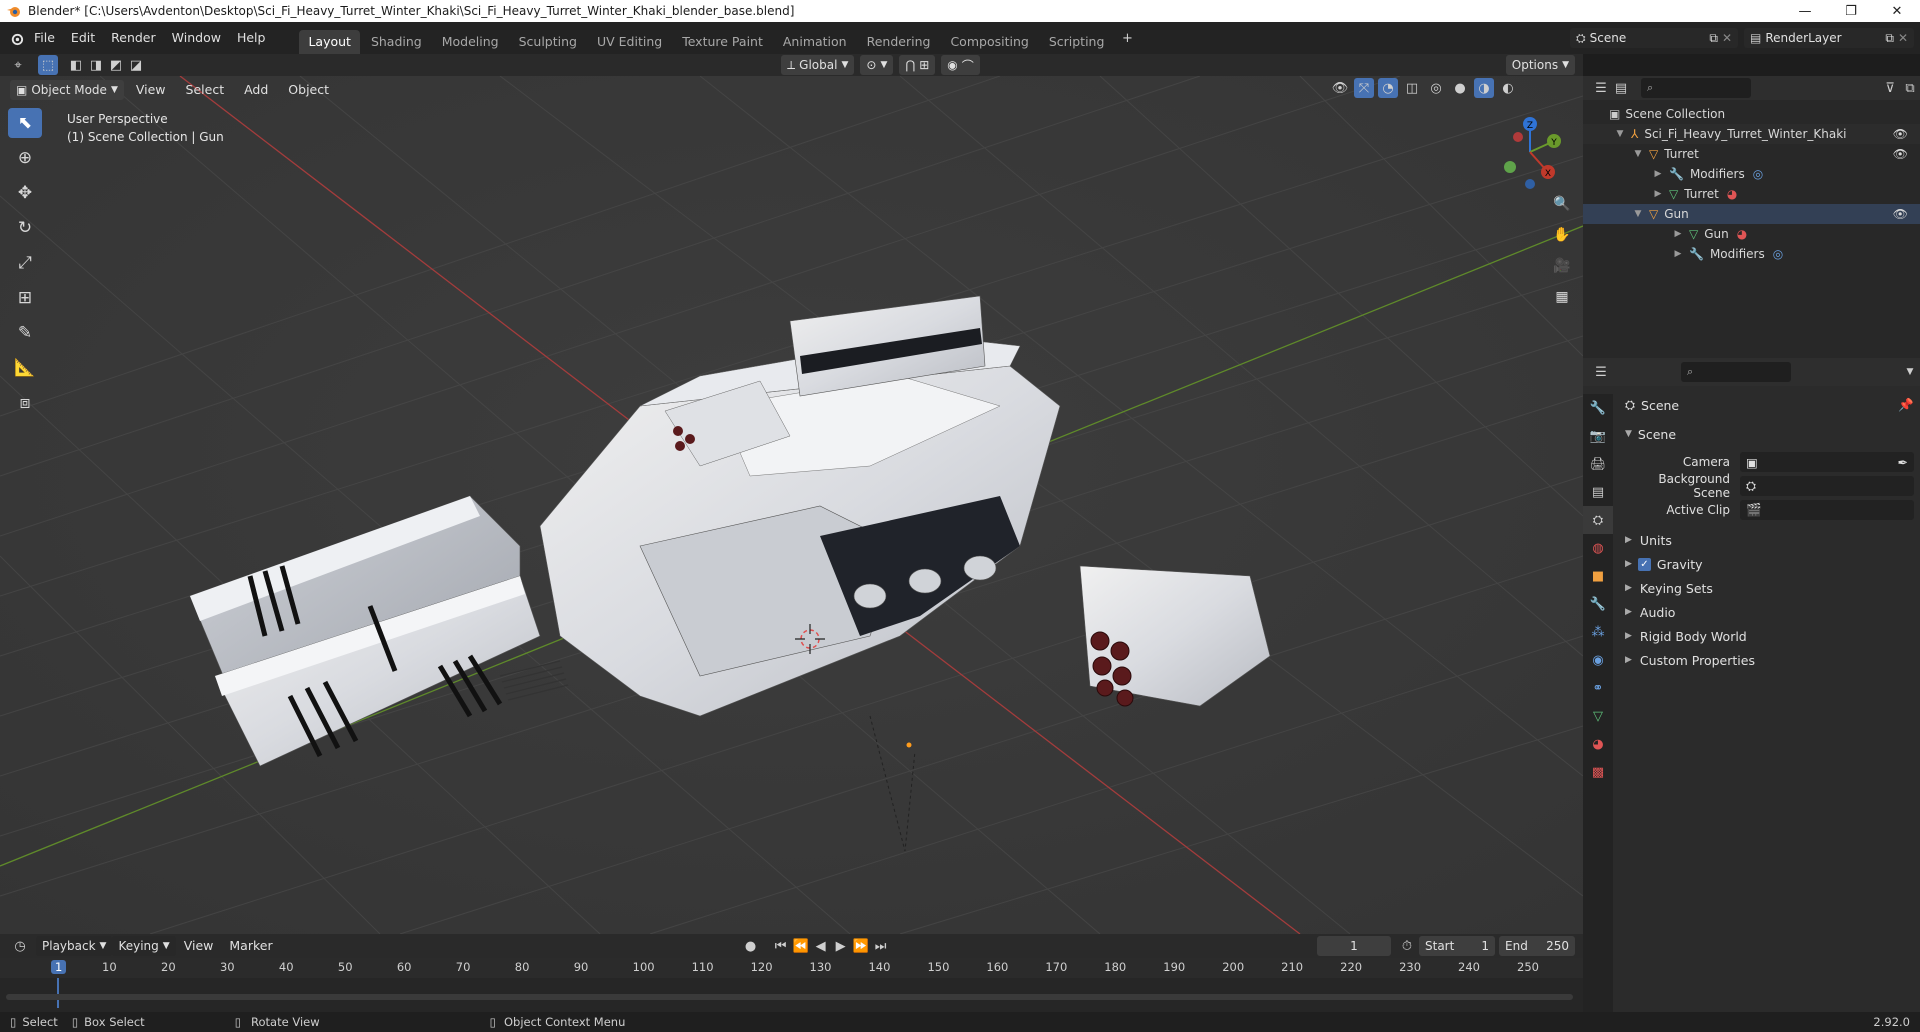 The image size is (1920, 1032). Describe the element at coordinates (1903, 462) in the screenshot. I see `eyedropper-icon: ✒` at that location.